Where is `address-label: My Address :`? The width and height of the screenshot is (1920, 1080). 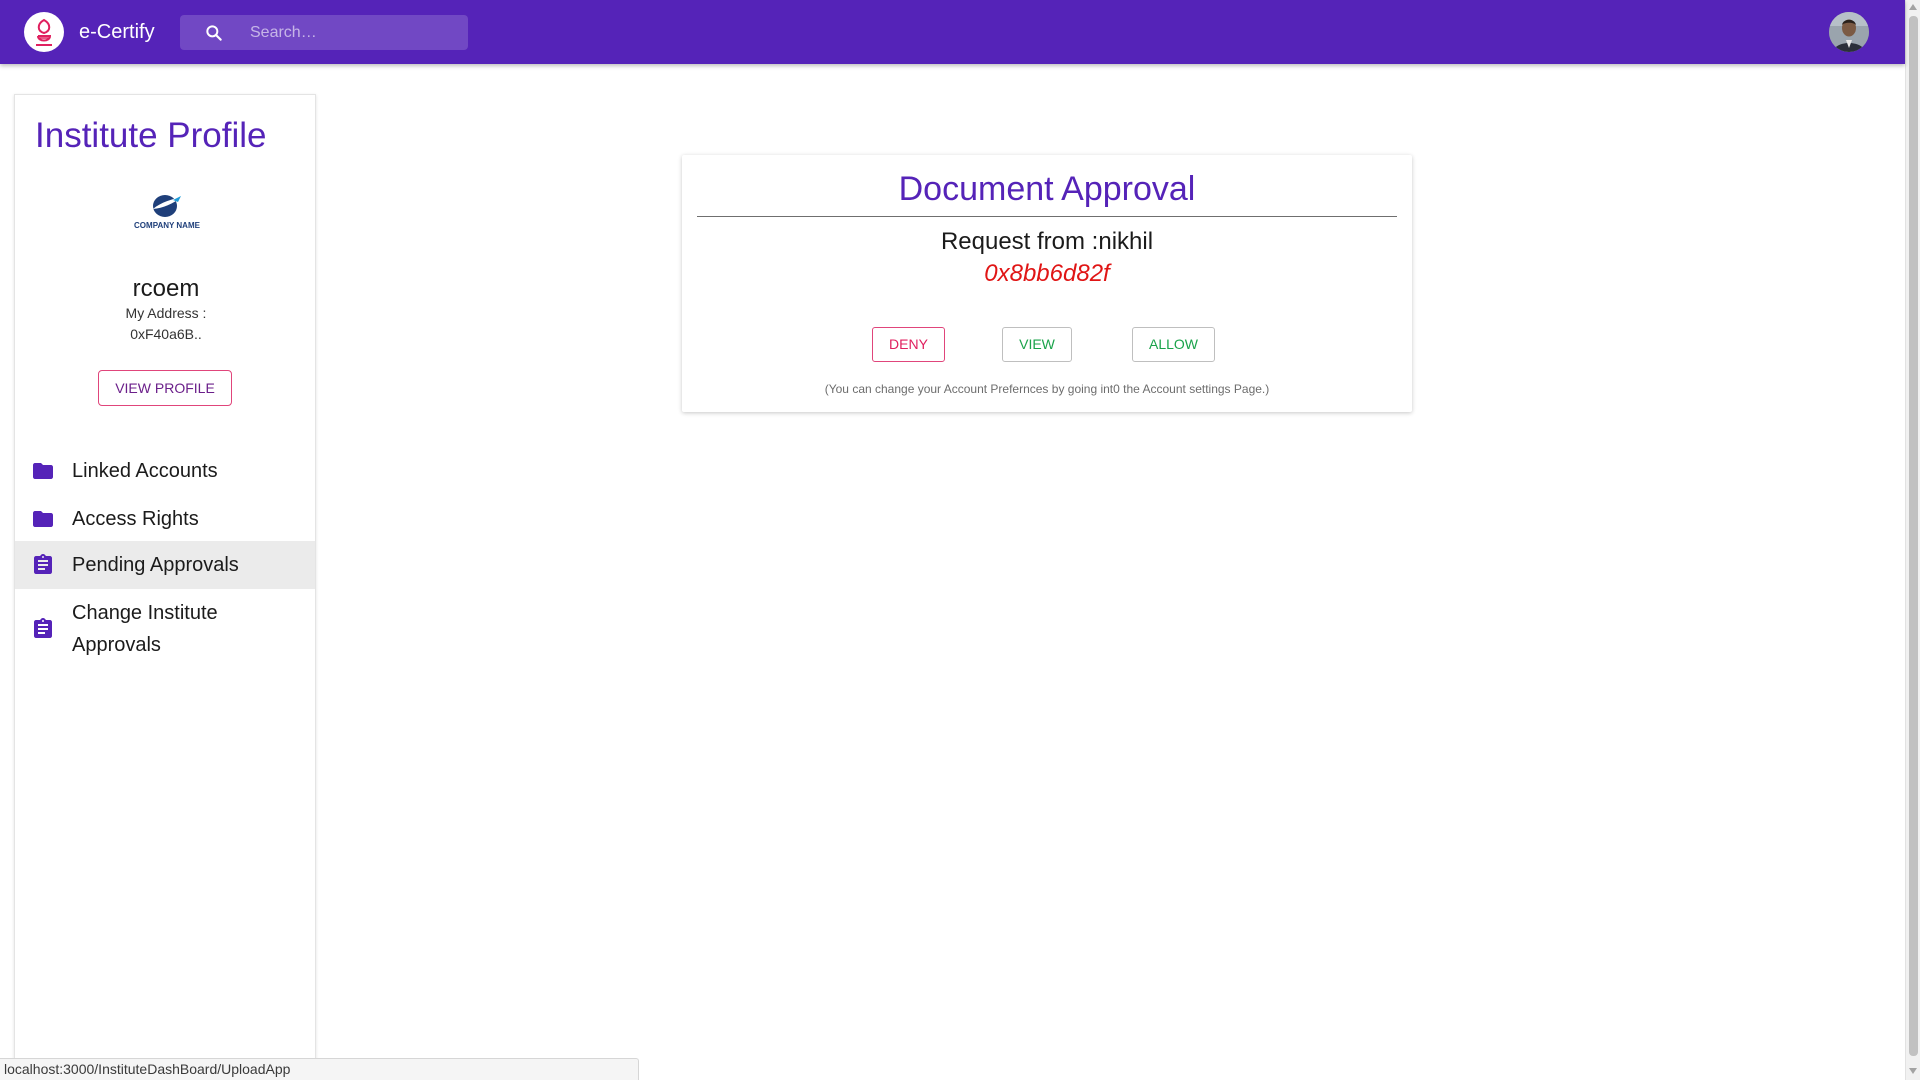 address-label: My Address : is located at coordinates (166, 313).